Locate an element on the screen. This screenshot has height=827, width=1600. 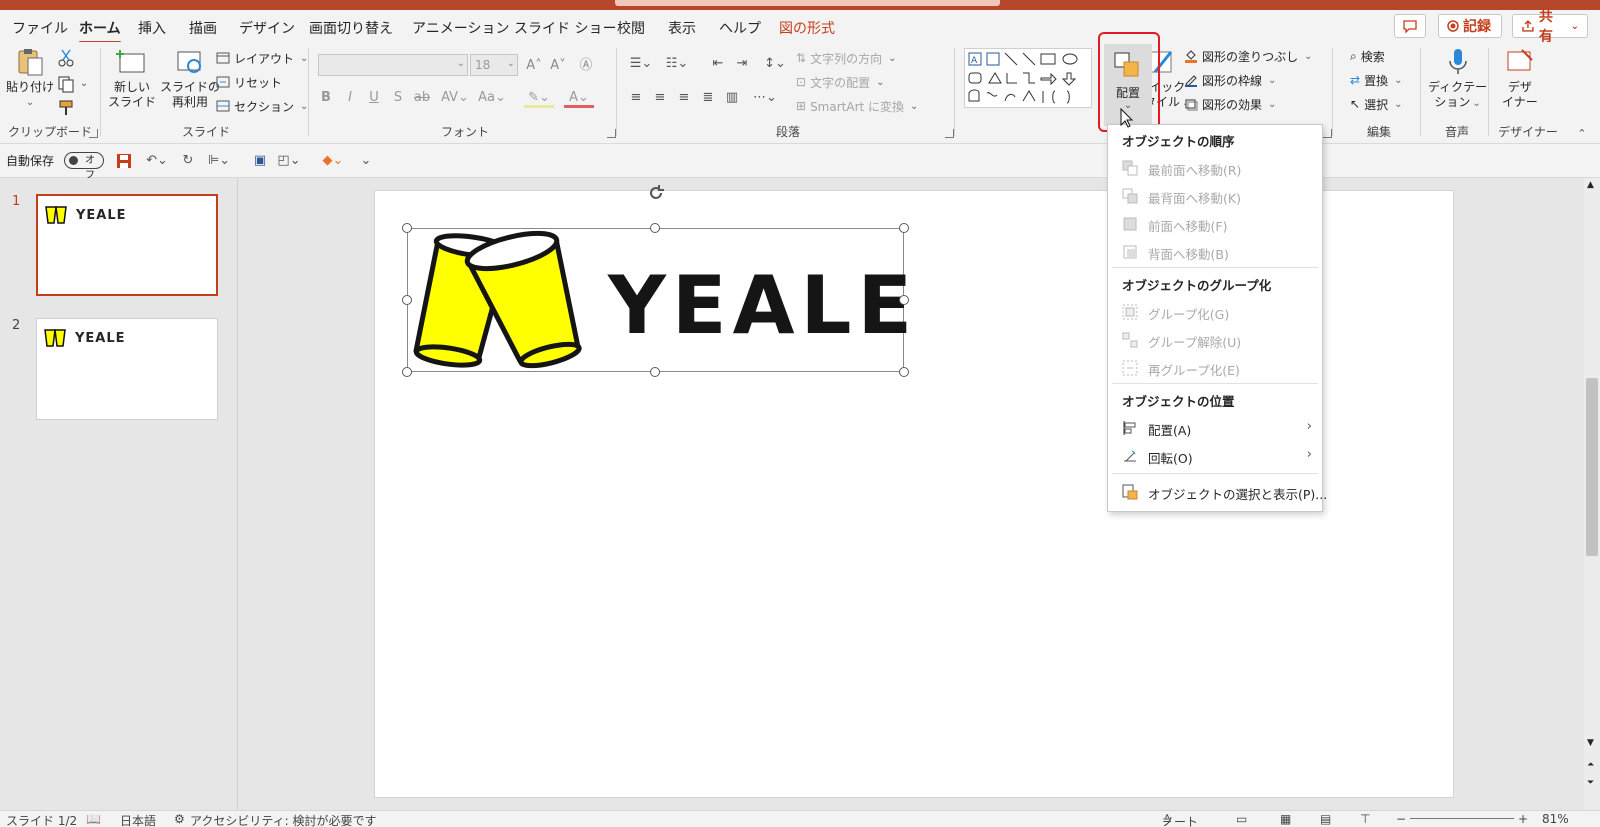
slide-thumbnail-2: YEALE is located at coordinates (127, 369).